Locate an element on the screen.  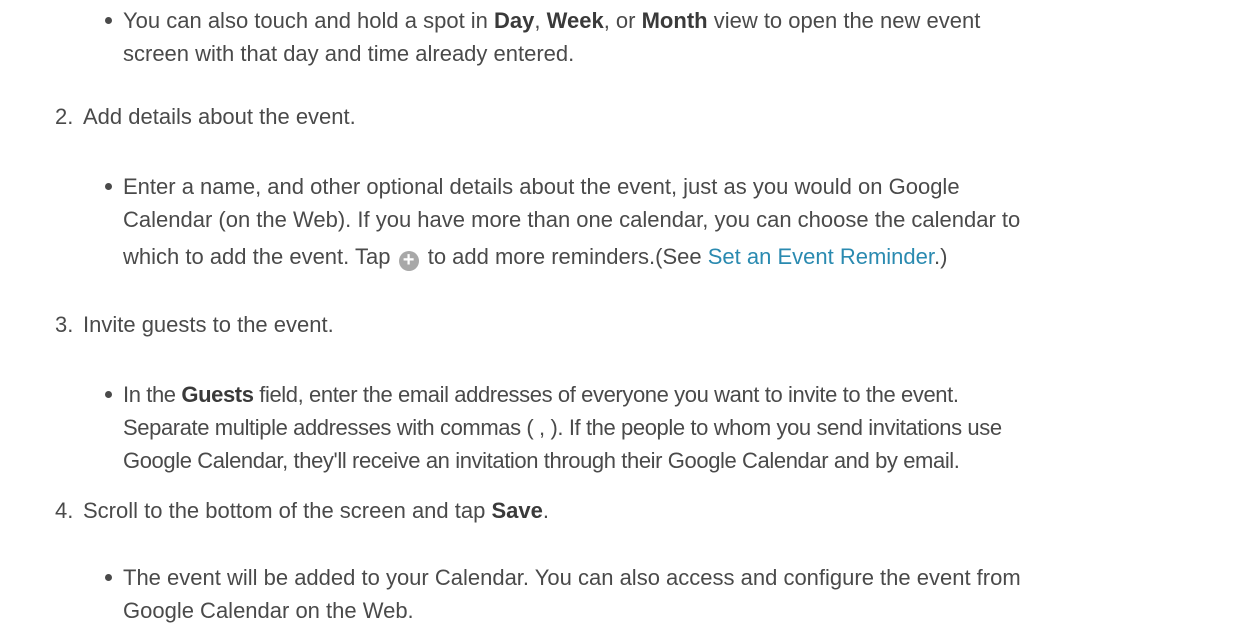
step-number: 2. is located at coordinates (64, 116).